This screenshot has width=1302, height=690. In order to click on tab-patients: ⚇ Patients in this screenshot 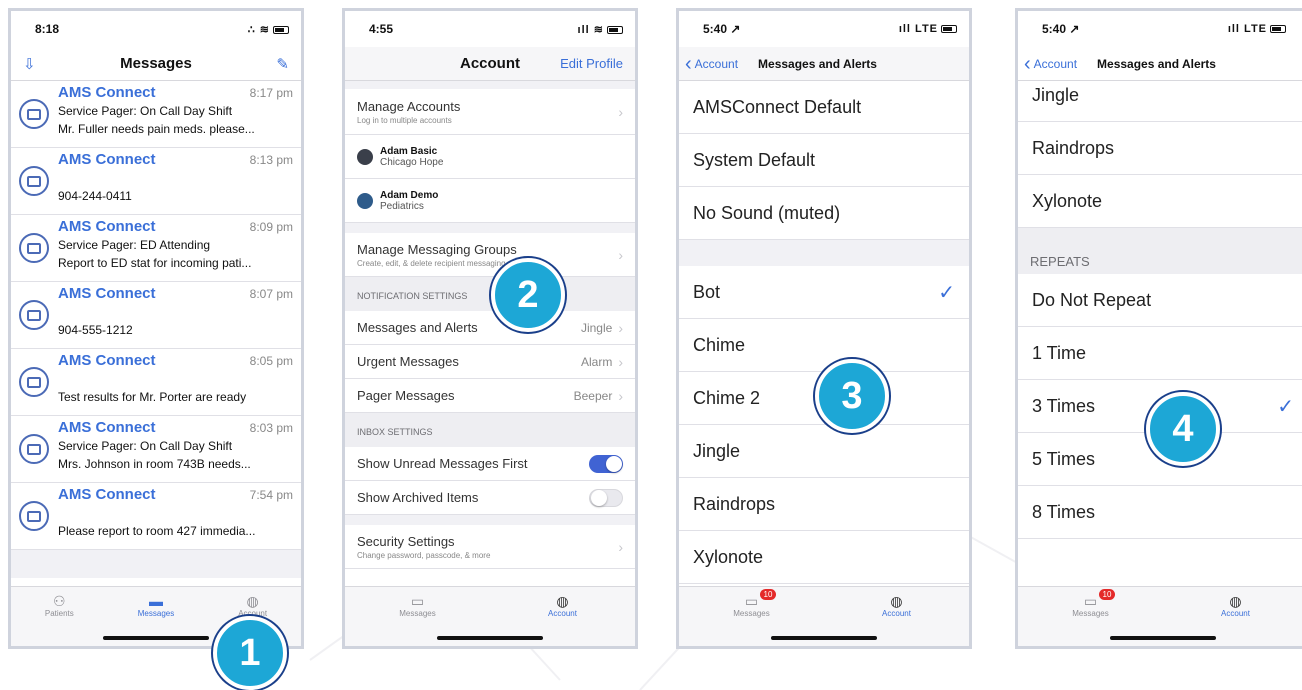, I will do `click(59, 605)`.